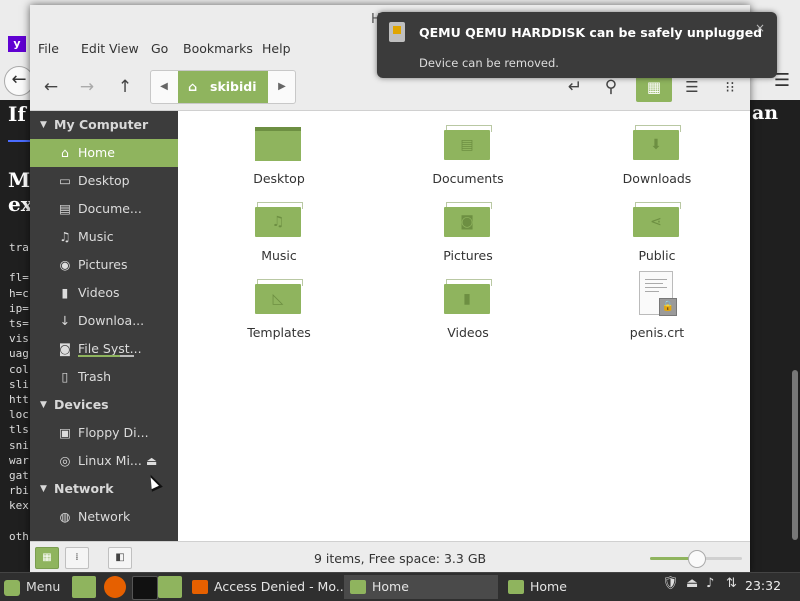 The image size is (800, 601). Describe the element at coordinates (279, 332) in the screenshot. I see `file-name: Templates` at that location.